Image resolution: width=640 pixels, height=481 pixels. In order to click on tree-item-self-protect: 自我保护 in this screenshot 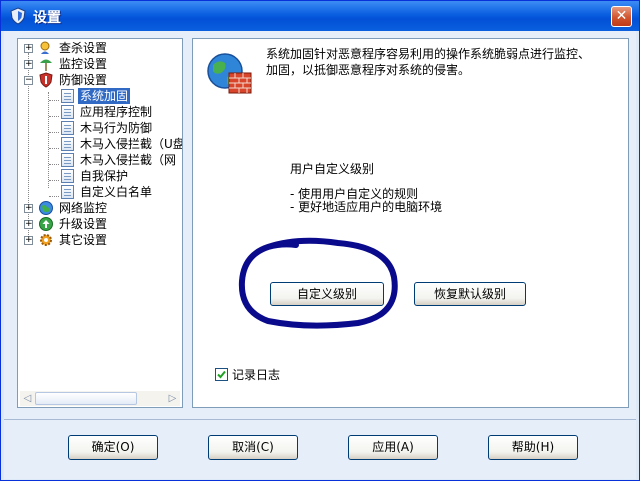, I will do `click(100, 176)`.